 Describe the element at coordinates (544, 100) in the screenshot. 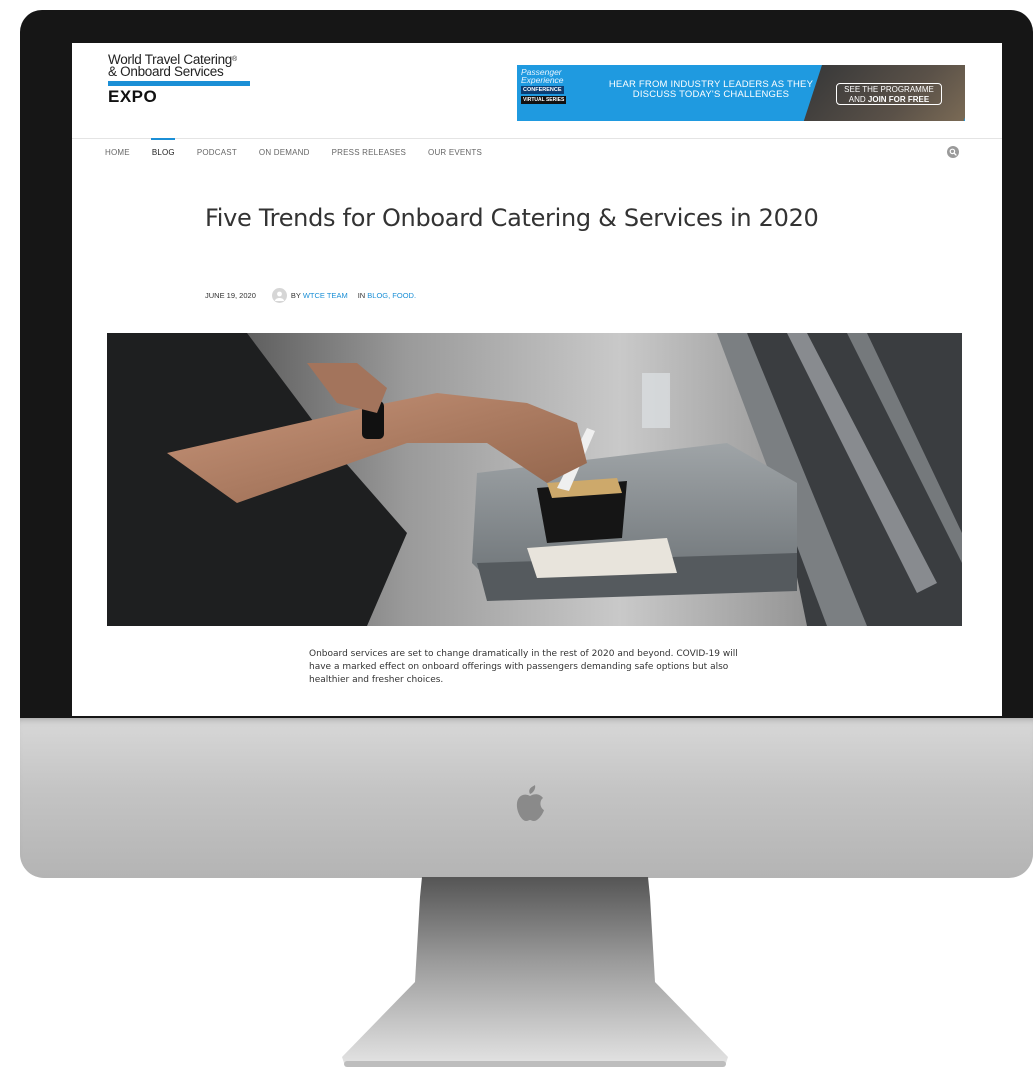

I see `banner-series-badge: VIRTUAL SERIES` at that location.